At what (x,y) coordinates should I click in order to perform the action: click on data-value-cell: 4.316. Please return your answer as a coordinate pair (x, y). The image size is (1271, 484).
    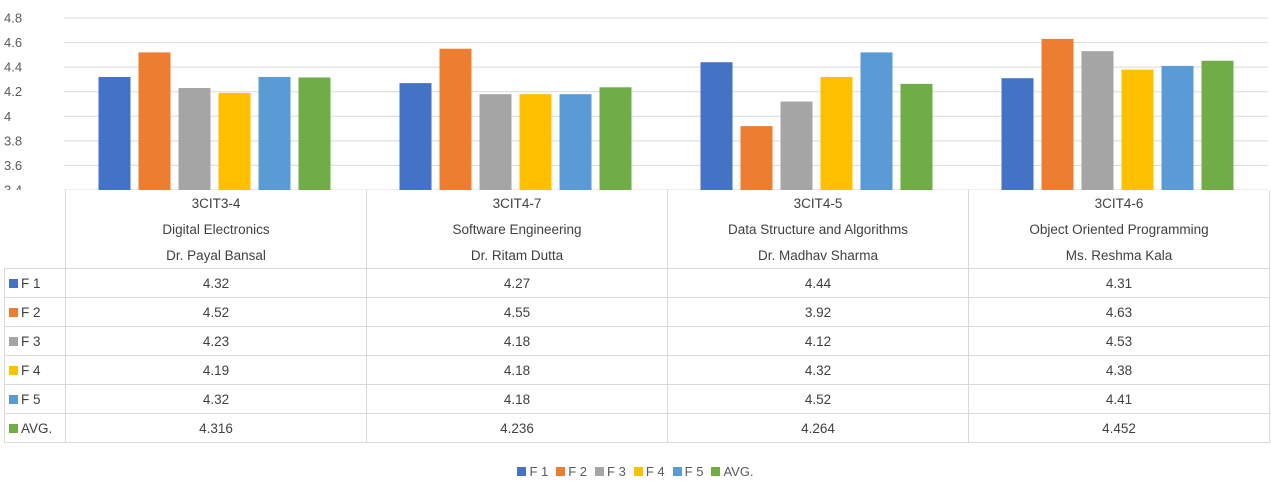
    Looking at the image, I should click on (216, 428).